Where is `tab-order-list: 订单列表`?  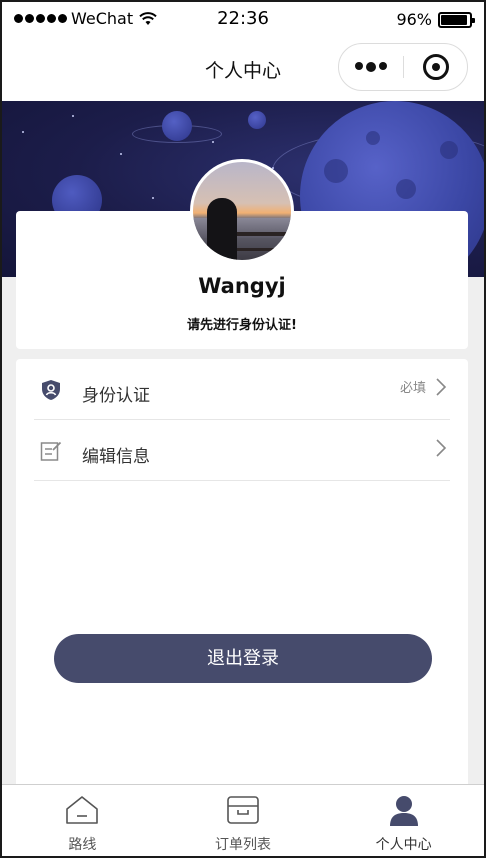 tab-order-list: 订单列表 is located at coordinates (243, 820).